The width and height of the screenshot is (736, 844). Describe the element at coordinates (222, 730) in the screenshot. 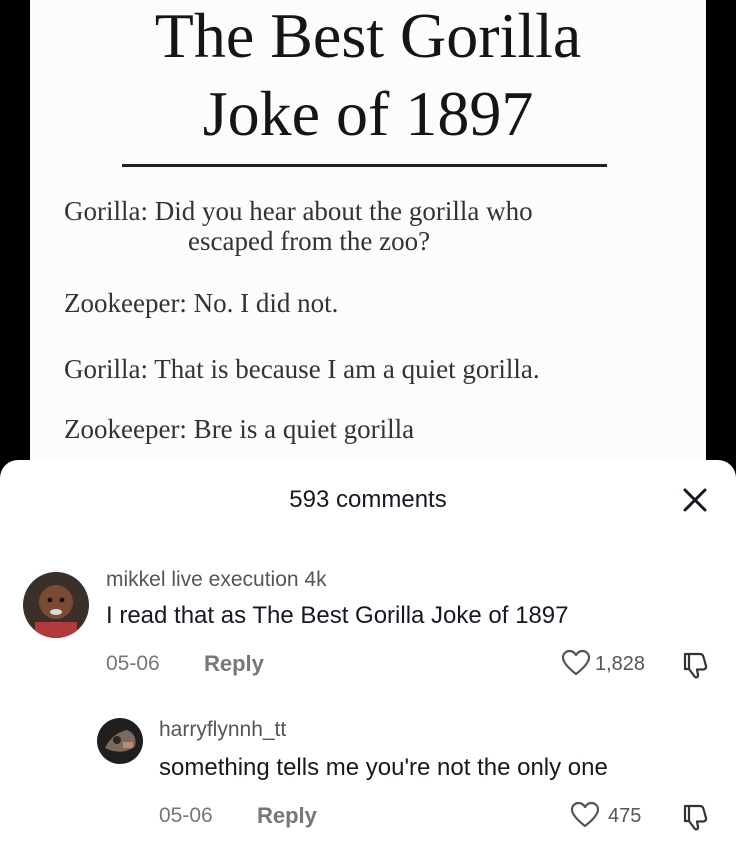

I see `comment-username: harryflynnh_tt` at that location.